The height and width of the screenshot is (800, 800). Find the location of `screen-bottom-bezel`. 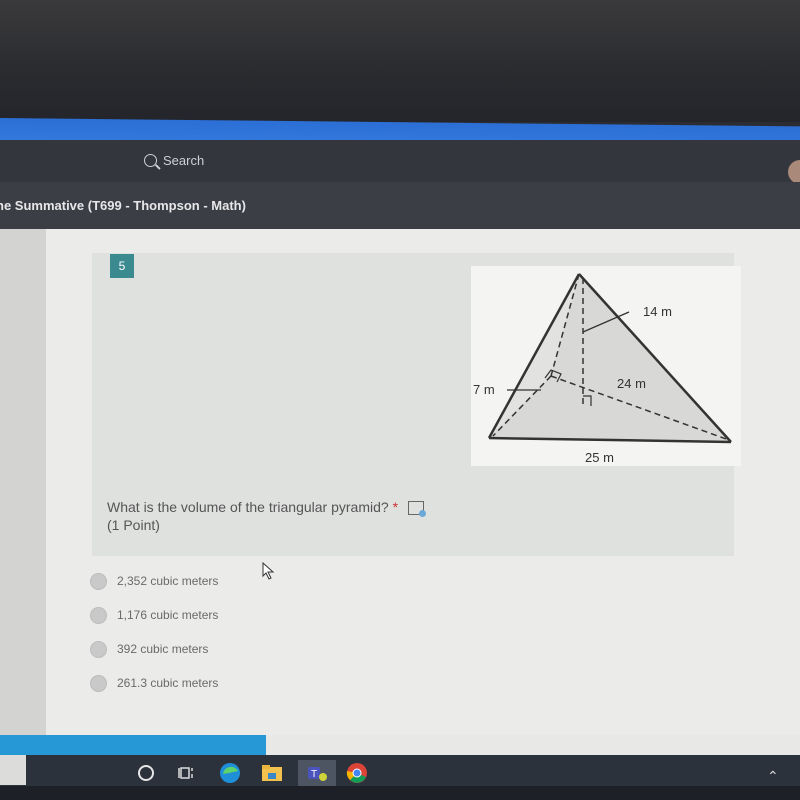

screen-bottom-bezel is located at coordinates (400, 793).